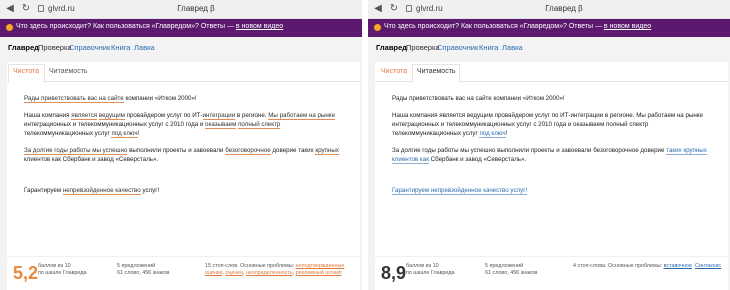 This screenshot has height=290, width=730. I want to click on problem-link: неопределенность, so click(269, 273).